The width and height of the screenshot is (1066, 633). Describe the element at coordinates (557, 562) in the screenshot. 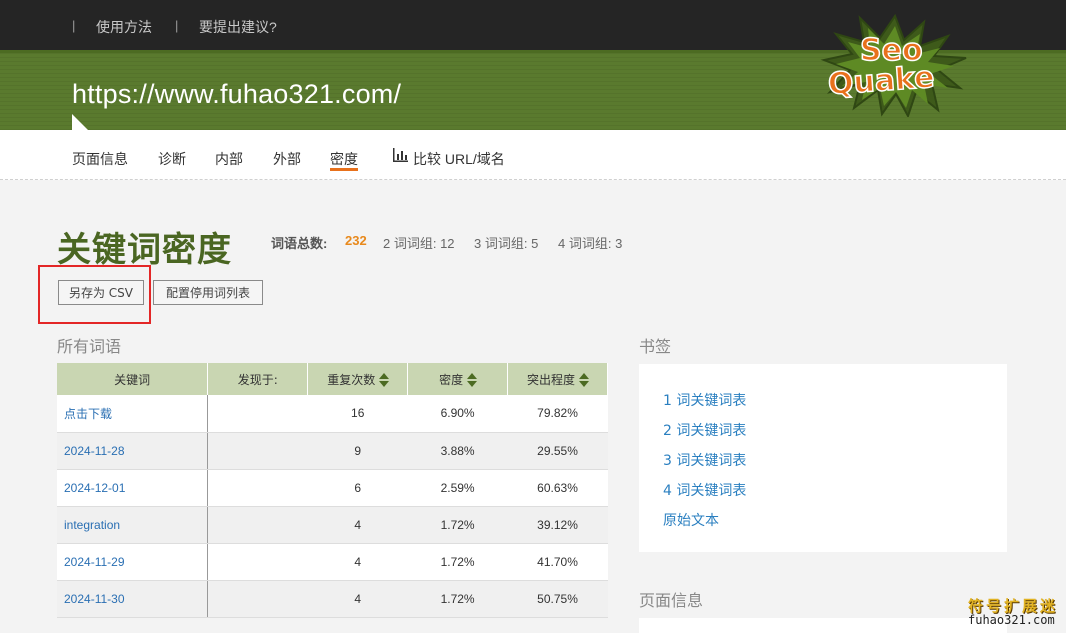

I see `prominence-cell: 41.70%` at that location.